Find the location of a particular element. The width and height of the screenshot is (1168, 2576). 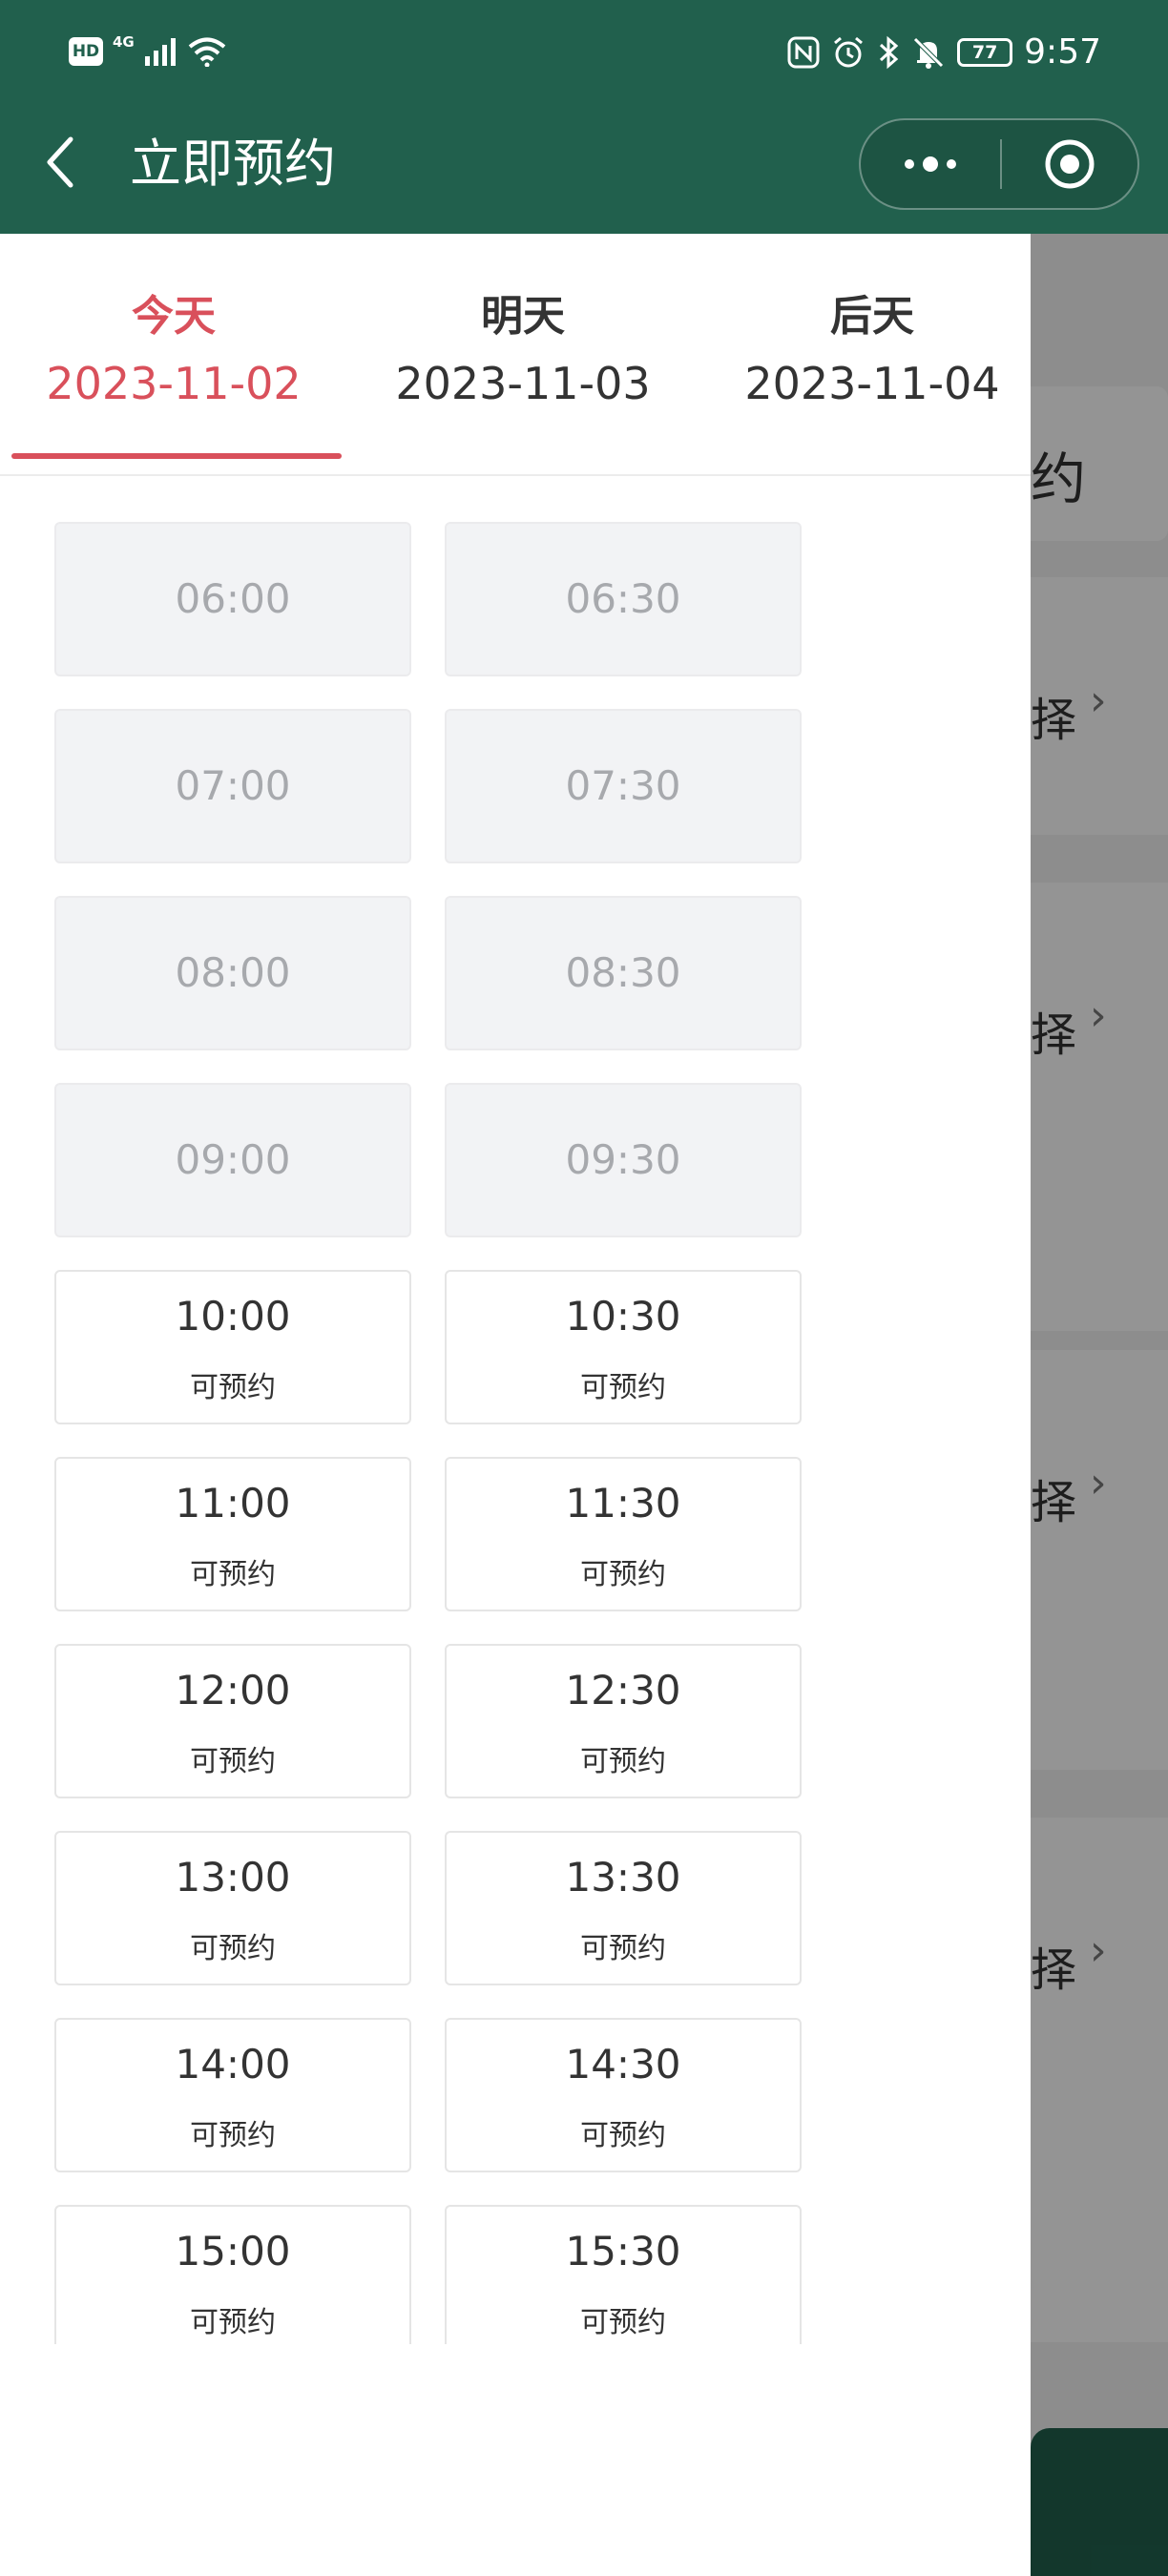

bluetooth-icon is located at coordinates (890, 52).